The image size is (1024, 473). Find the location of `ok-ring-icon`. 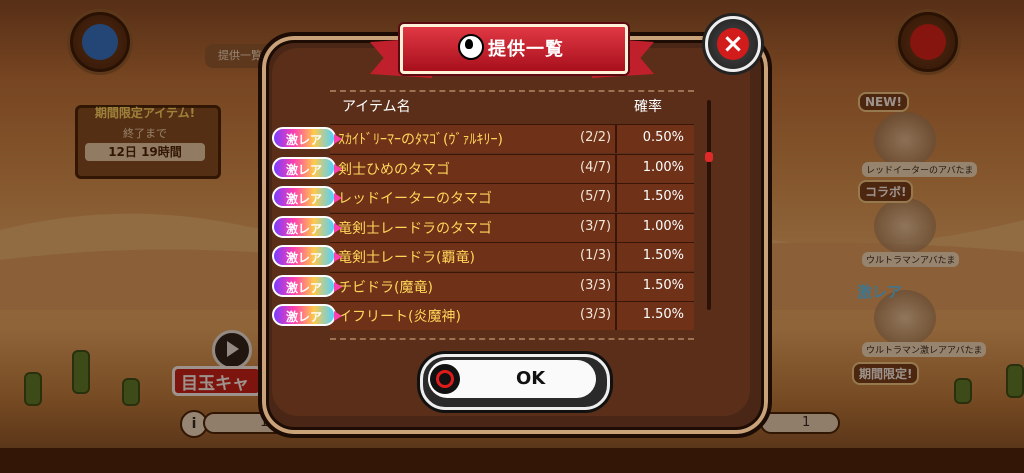

ok-ring-icon is located at coordinates (445, 379).